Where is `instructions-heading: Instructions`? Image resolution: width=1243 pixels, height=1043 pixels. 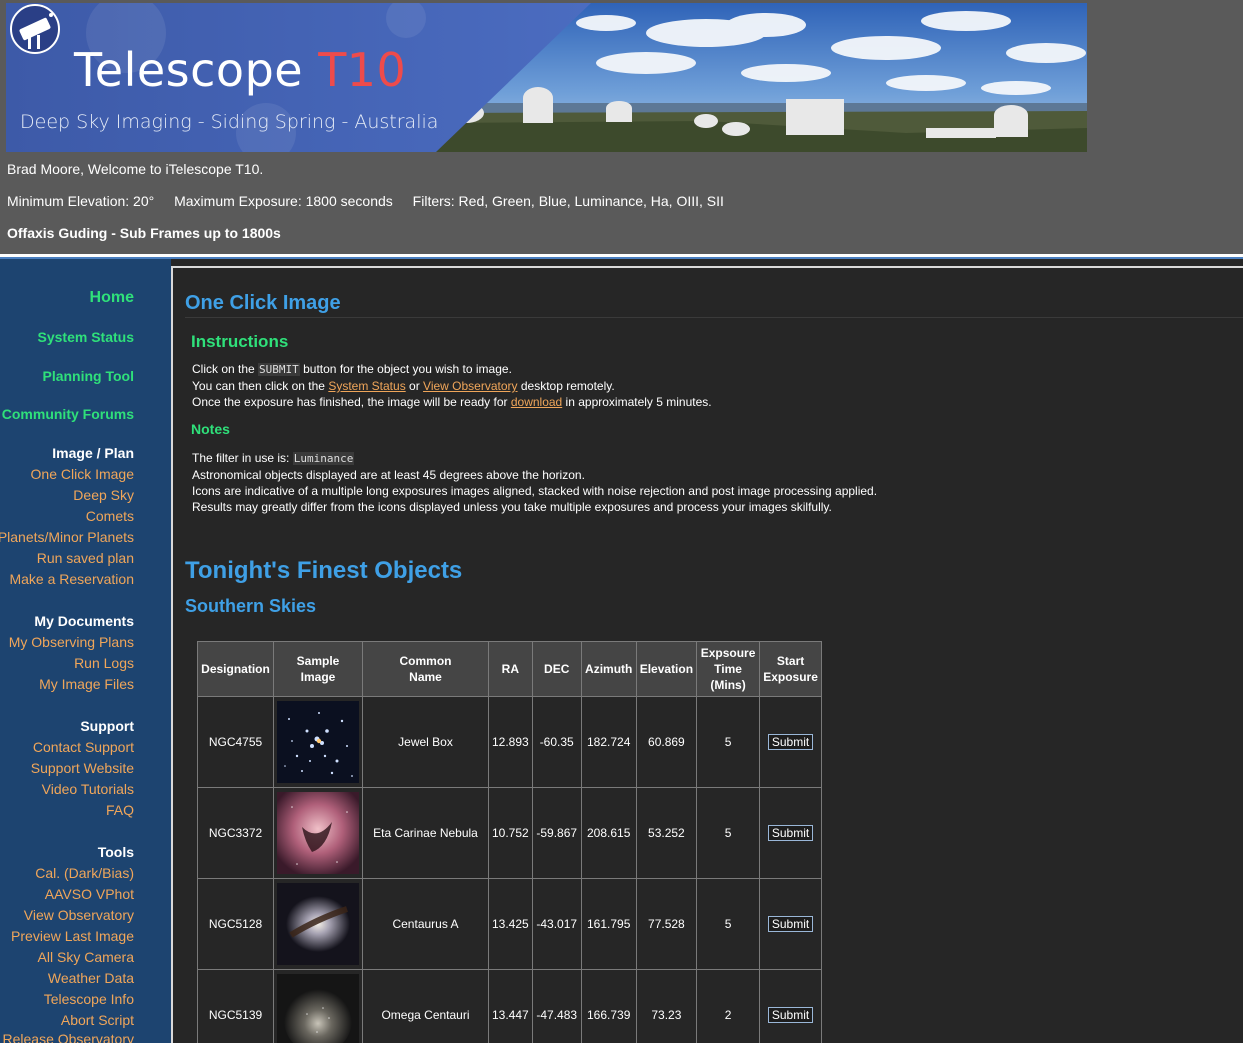 instructions-heading: Instructions is located at coordinates (240, 341).